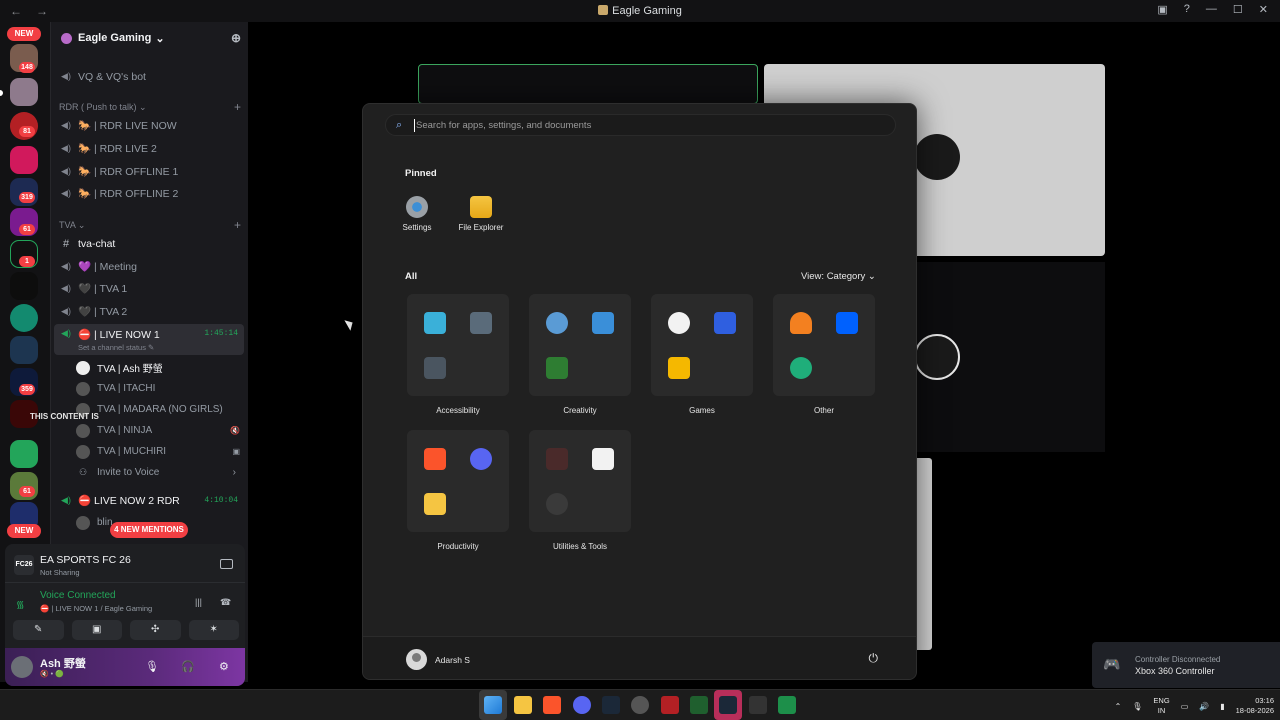  Describe the element at coordinates (523, 705) in the screenshot. I see `file-explorer-icon` at that location.